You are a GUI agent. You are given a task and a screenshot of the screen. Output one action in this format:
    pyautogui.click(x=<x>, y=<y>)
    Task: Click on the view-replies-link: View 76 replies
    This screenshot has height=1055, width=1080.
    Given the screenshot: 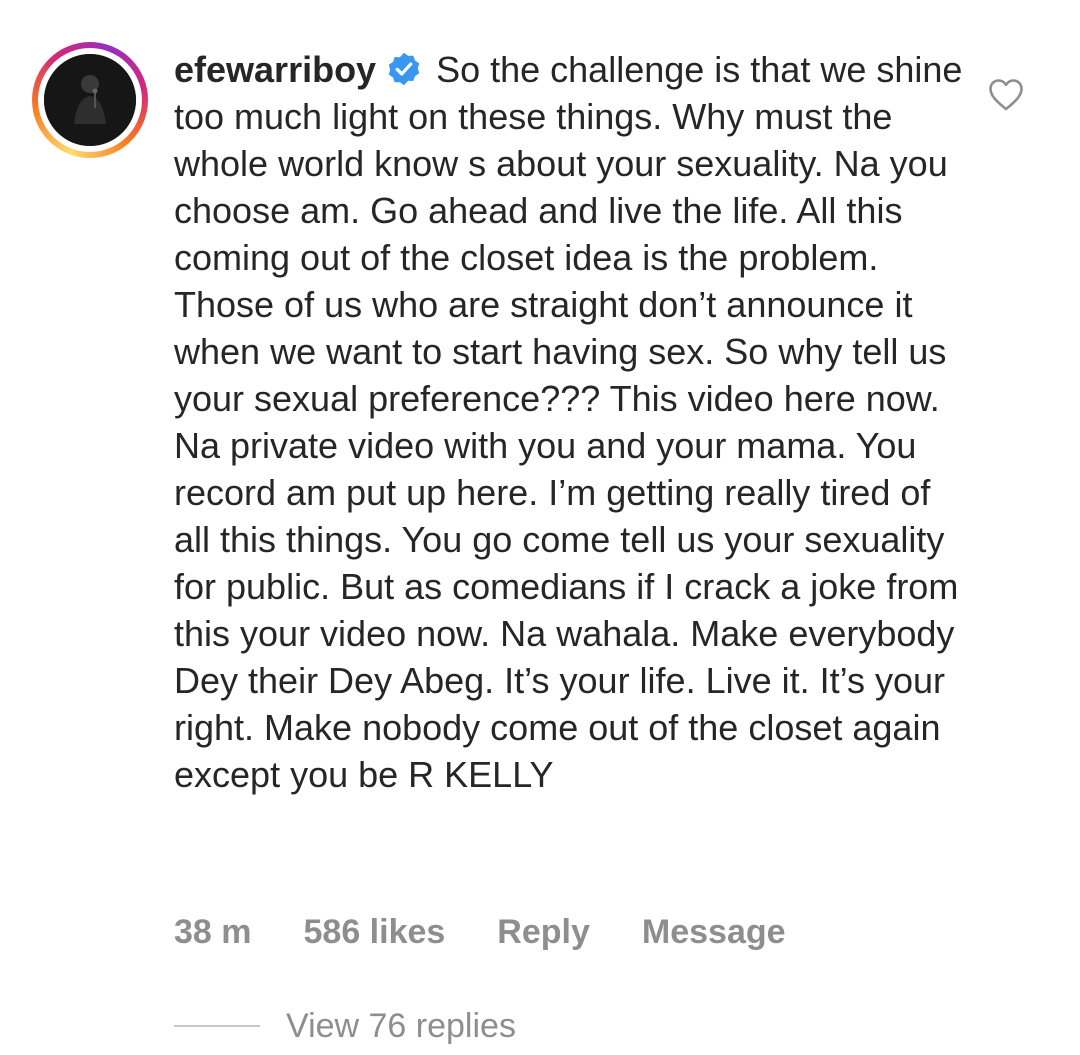 What is the action you would take?
    pyautogui.click(x=401, y=1026)
    